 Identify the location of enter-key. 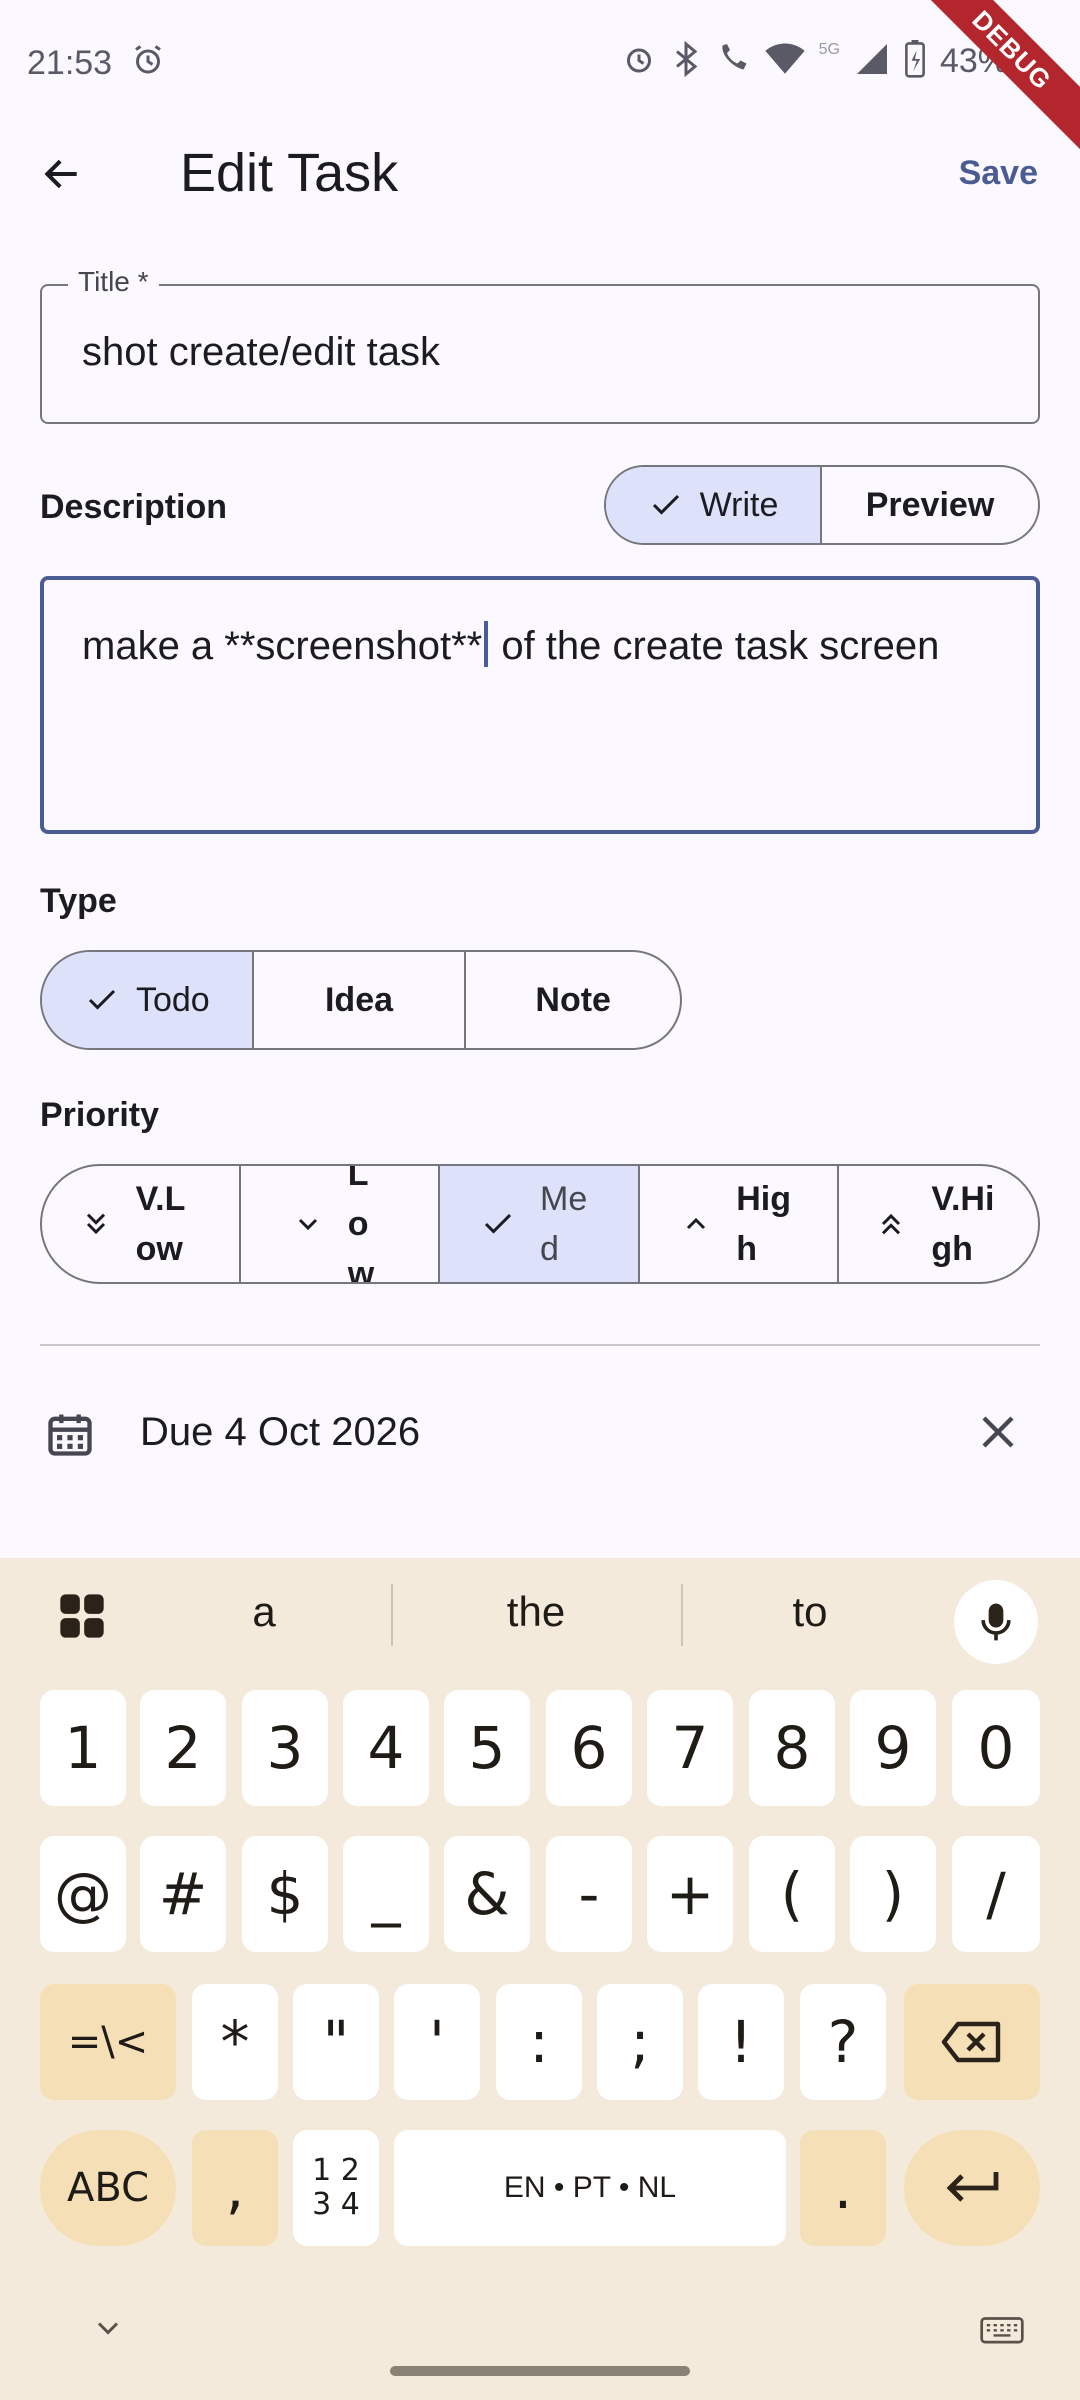
(972, 2188).